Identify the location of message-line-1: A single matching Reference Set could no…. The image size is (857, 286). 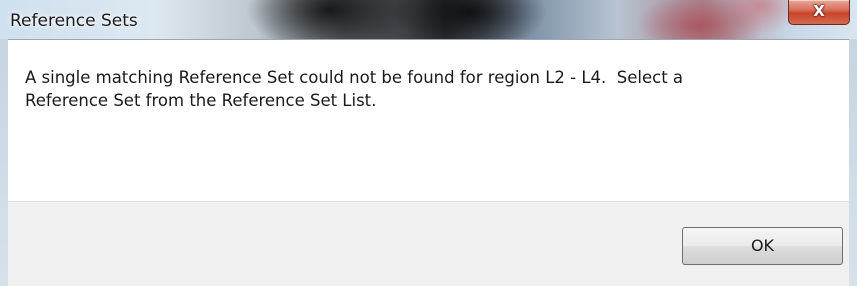
(354, 77).